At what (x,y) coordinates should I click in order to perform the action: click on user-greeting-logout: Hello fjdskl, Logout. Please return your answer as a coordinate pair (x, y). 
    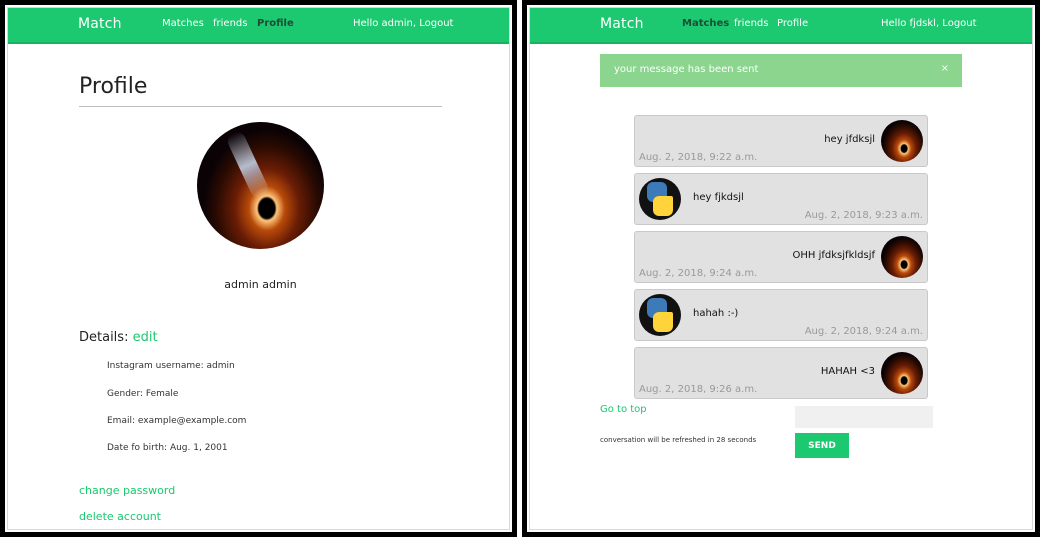
    Looking at the image, I should click on (929, 23).